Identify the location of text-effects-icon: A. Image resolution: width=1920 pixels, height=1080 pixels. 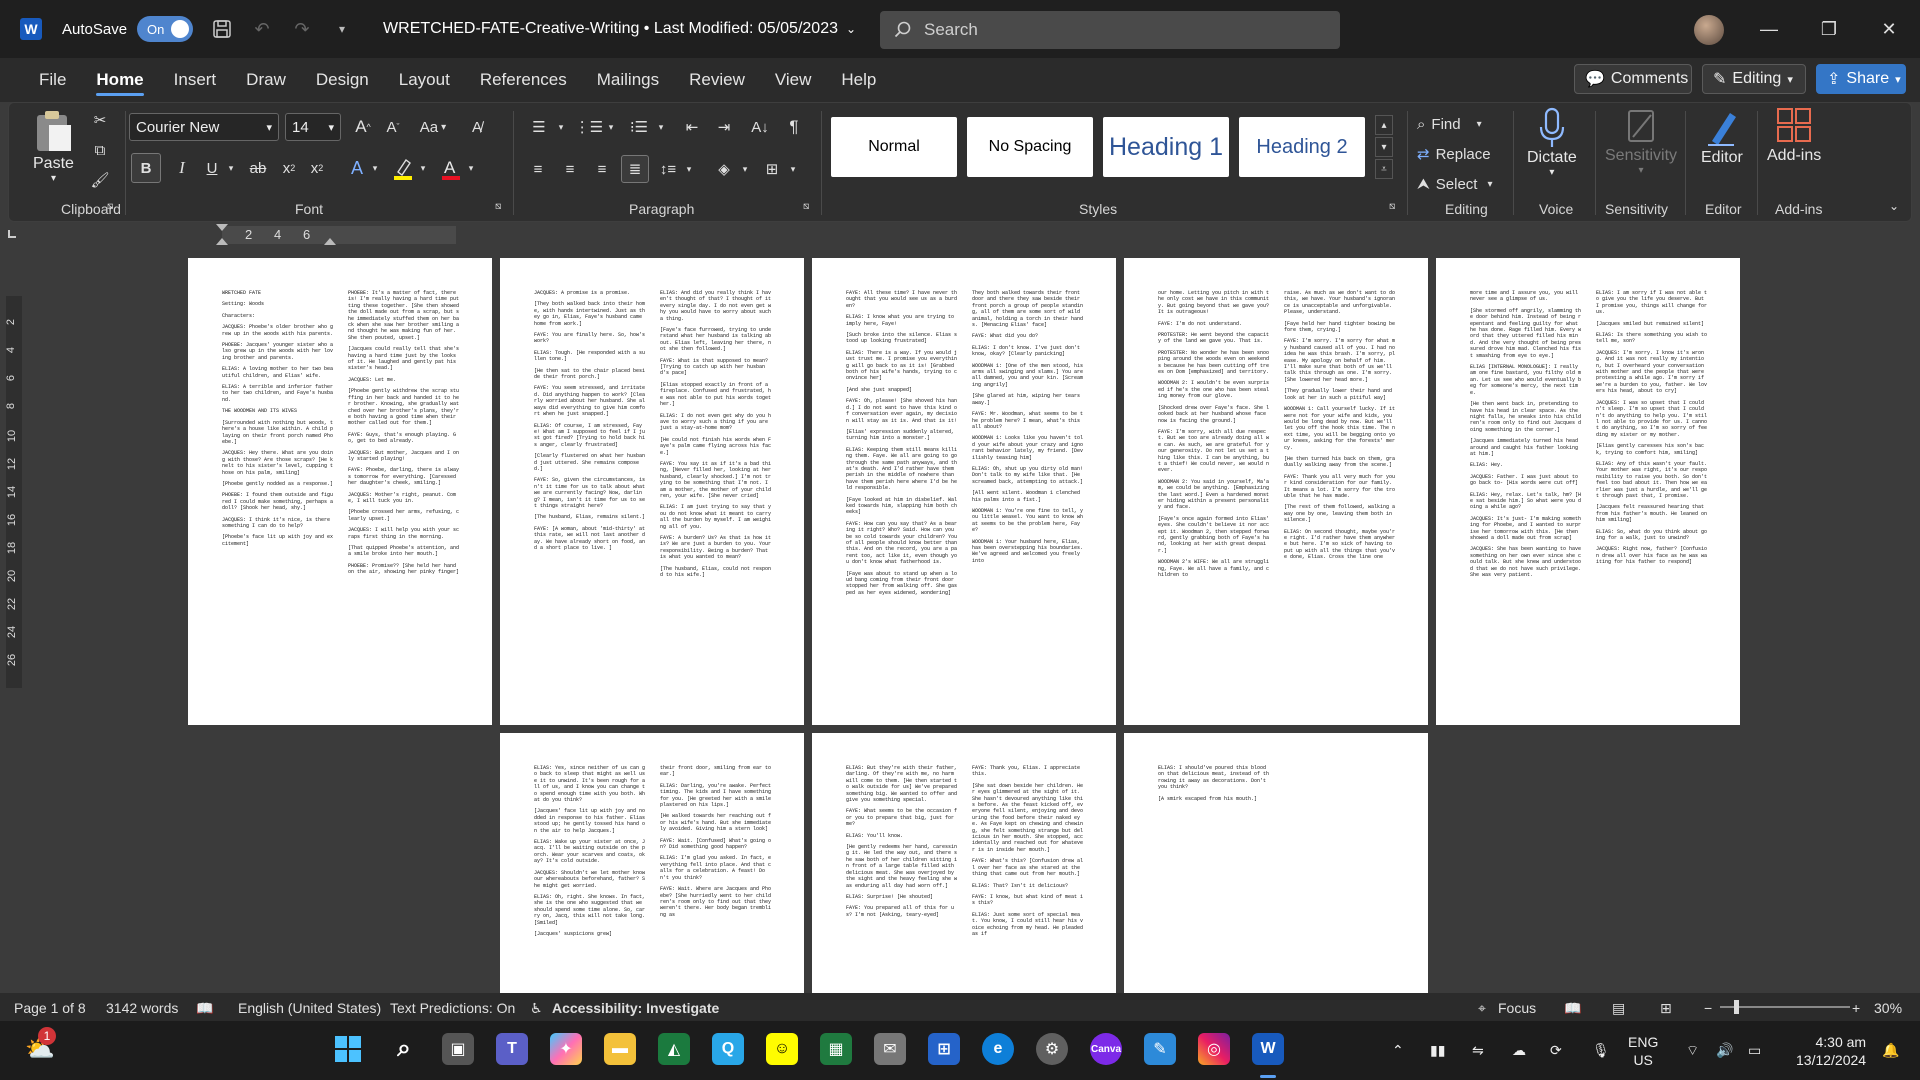
(357, 168).